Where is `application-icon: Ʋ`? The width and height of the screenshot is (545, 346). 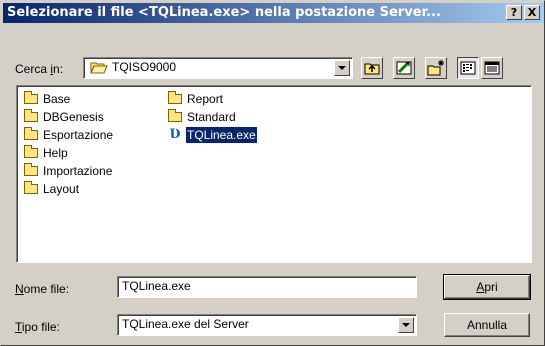
application-icon: Ʋ is located at coordinates (175, 134).